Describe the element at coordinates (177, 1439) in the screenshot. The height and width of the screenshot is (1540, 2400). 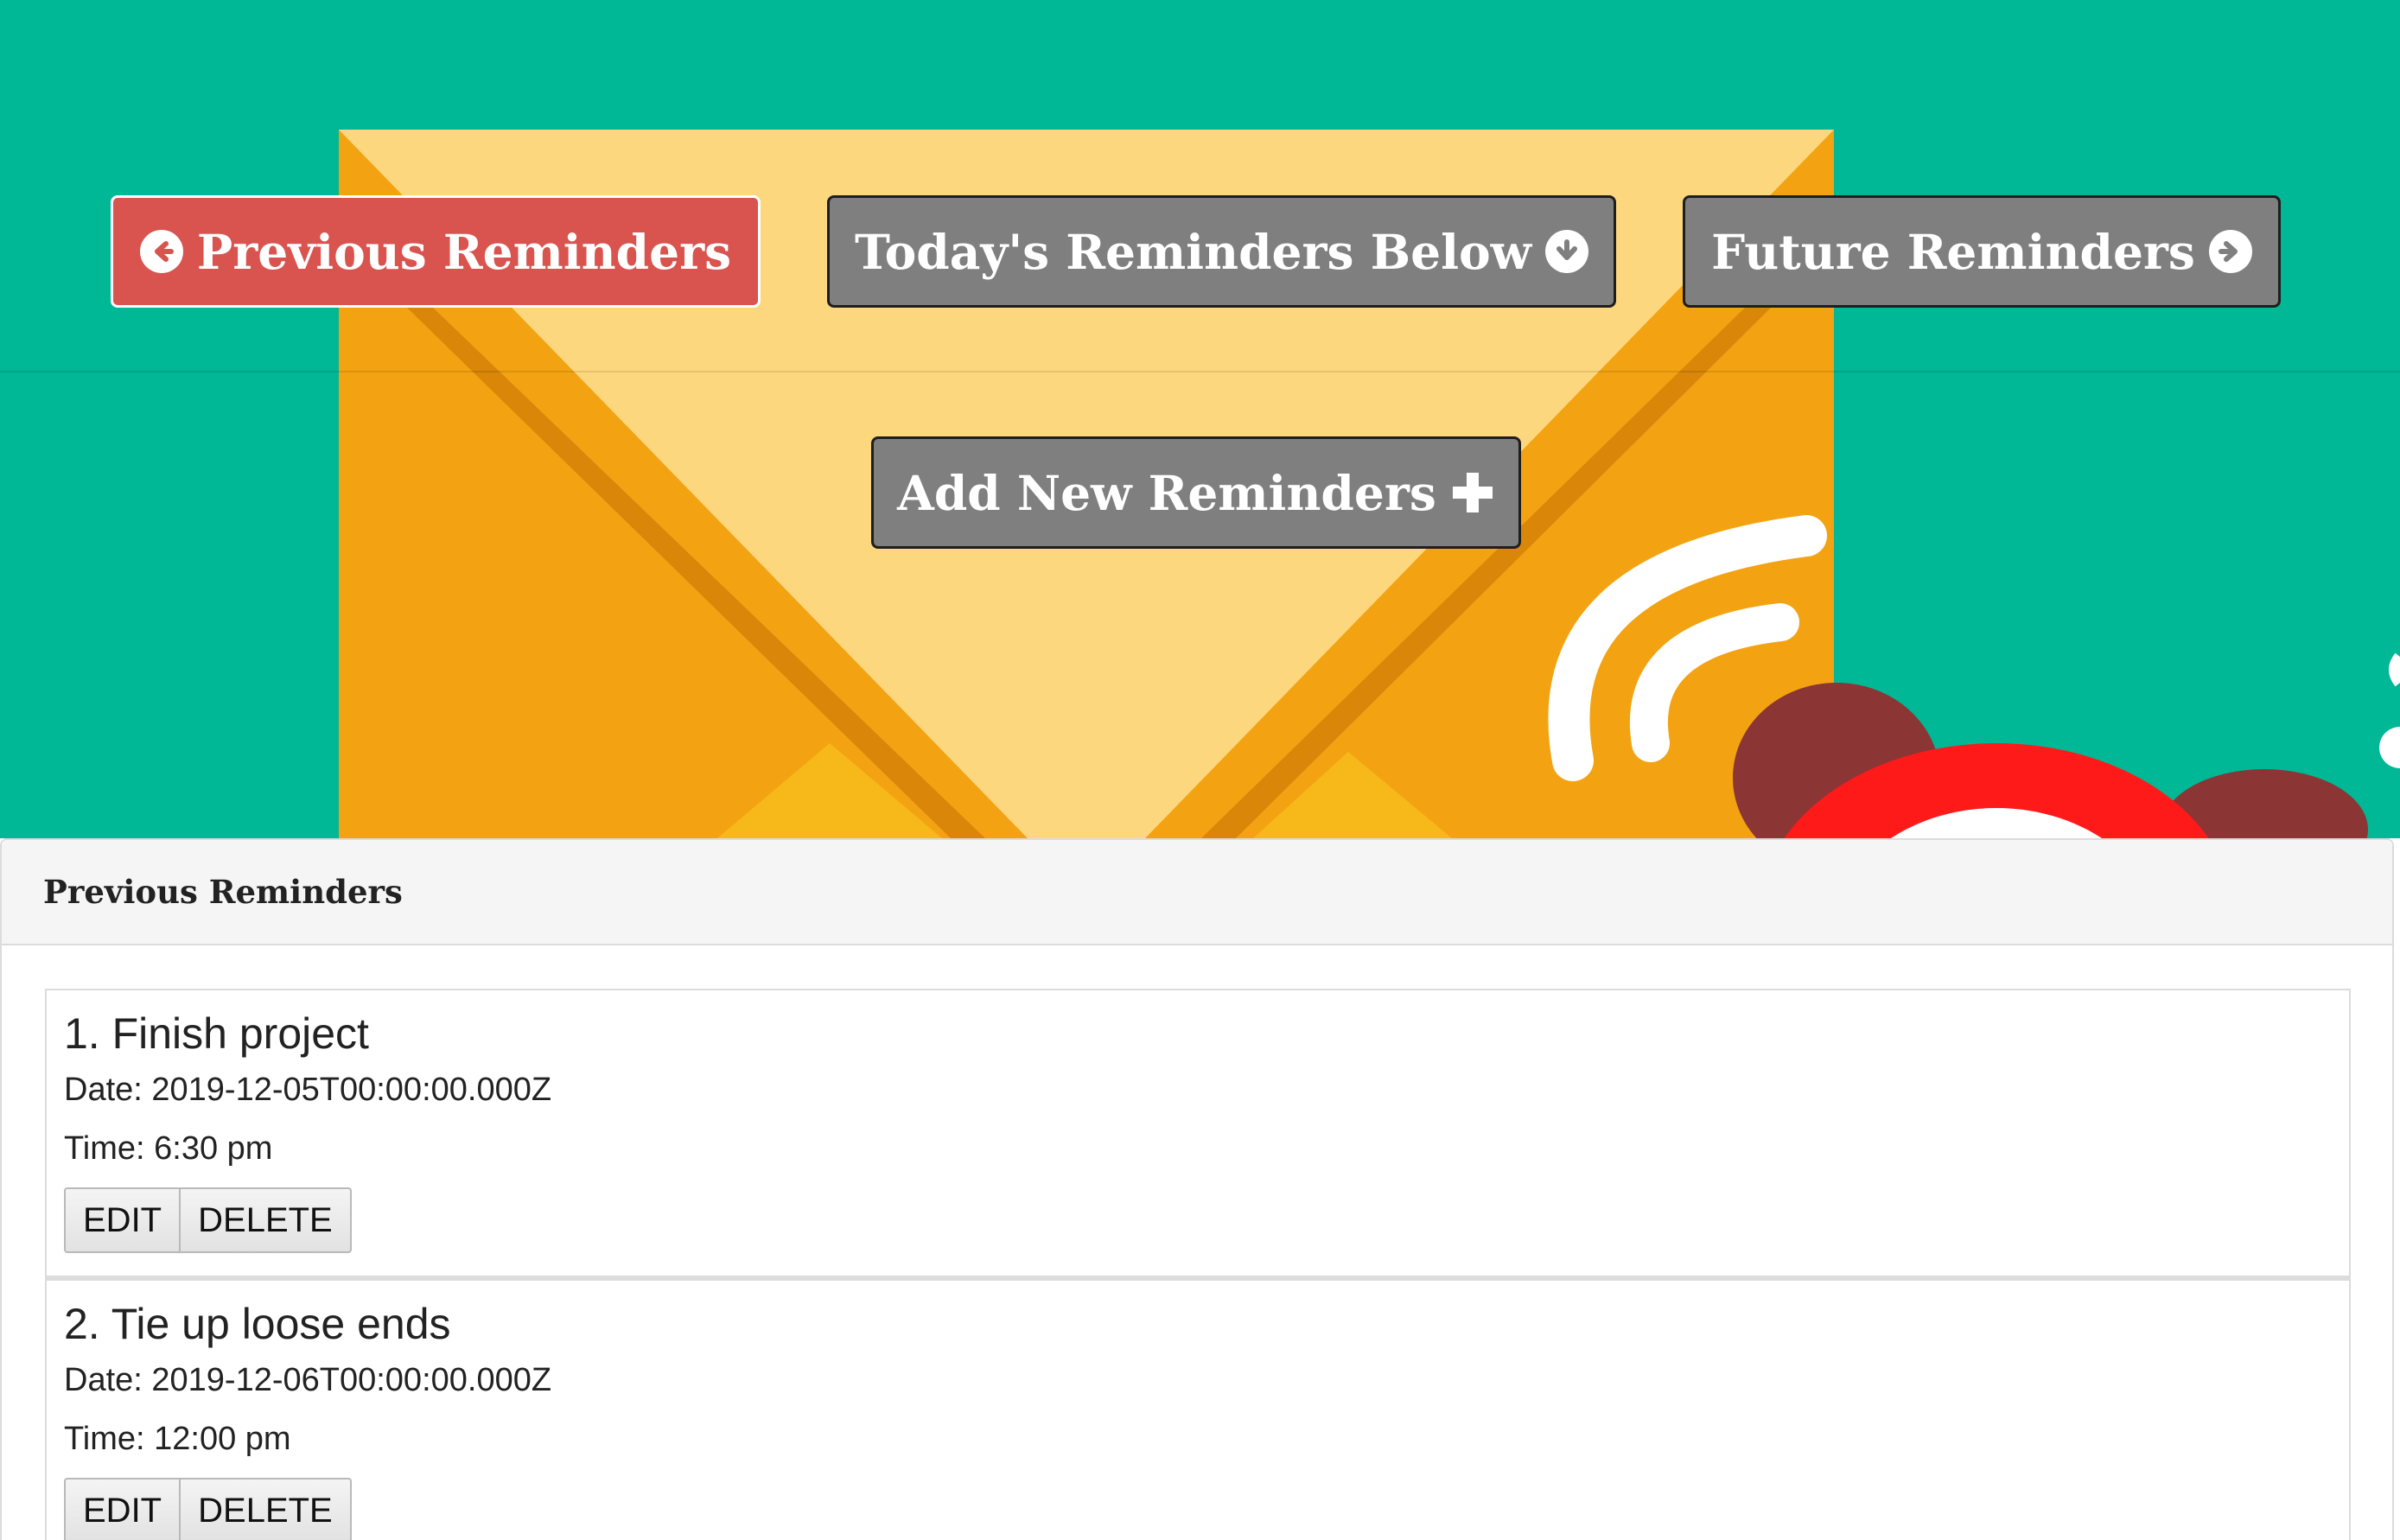
I see `reminder-time: Time: 12:00 pm` at that location.